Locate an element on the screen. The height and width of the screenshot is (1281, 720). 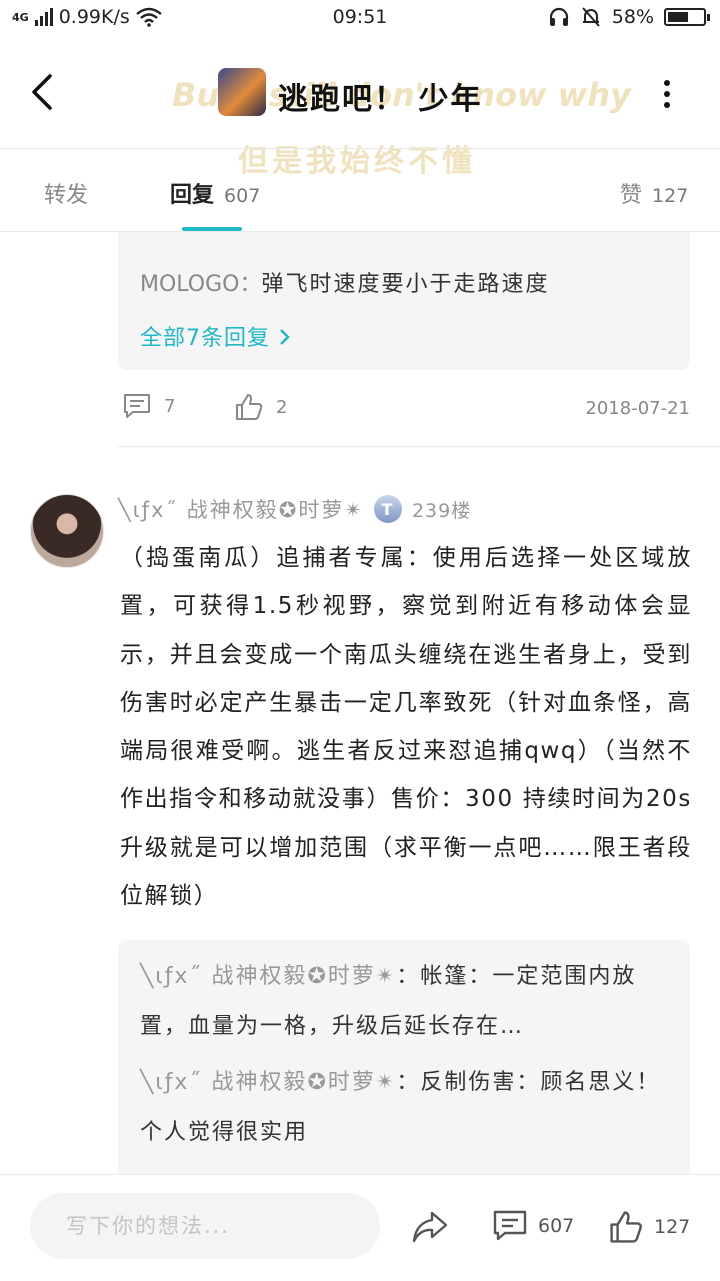
tab-forward: 转发 is located at coordinates (66, 193).